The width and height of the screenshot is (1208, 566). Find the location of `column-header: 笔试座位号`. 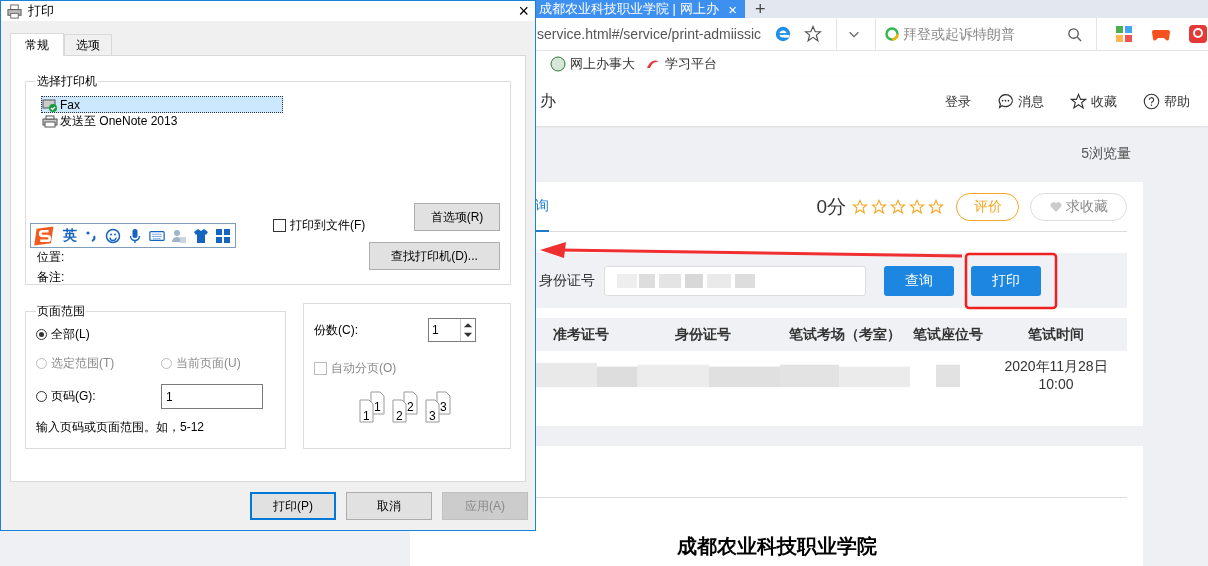

column-header: 笔试座位号 is located at coordinates (947, 334).